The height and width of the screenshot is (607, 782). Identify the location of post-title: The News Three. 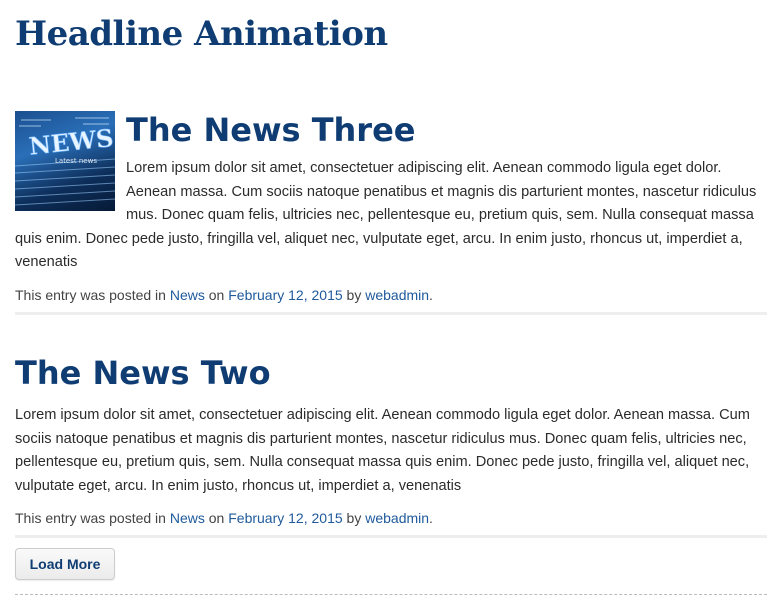
(391, 133).